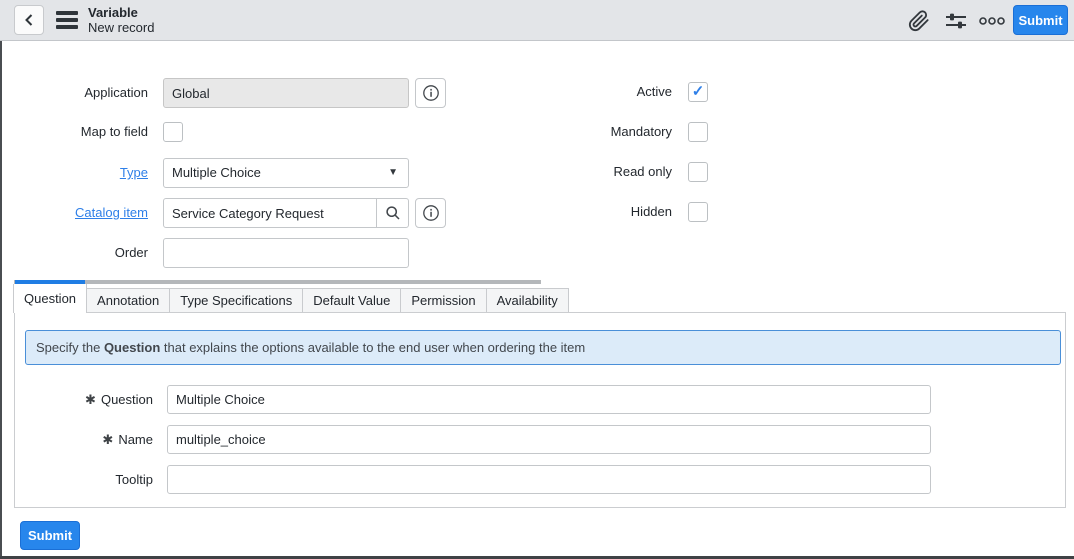  Describe the element at coordinates (270, 213) in the screenshot. I see `catalog-item-field` at that location.